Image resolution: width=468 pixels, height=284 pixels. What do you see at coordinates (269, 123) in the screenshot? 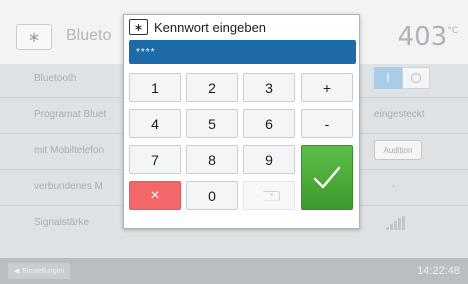
I see `key-6: 6` at bounding box center [269, 123].